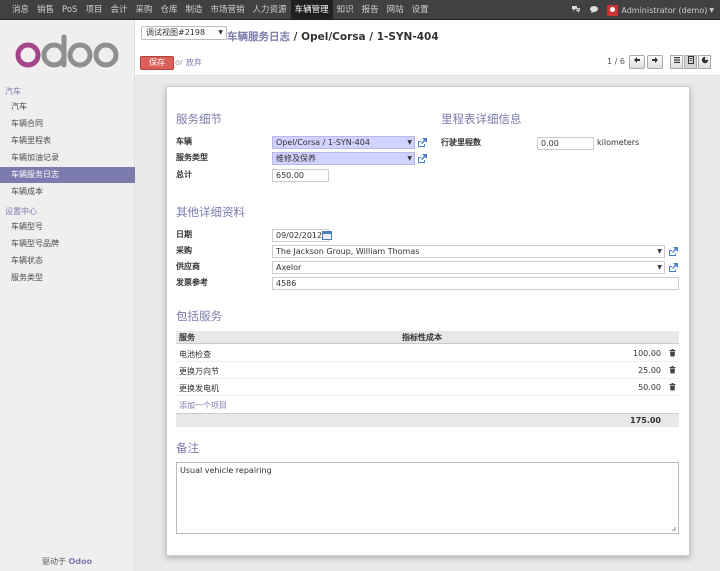 This screenshot has height=571, width=720. I want to click on chat-icon, so click(576, 10).